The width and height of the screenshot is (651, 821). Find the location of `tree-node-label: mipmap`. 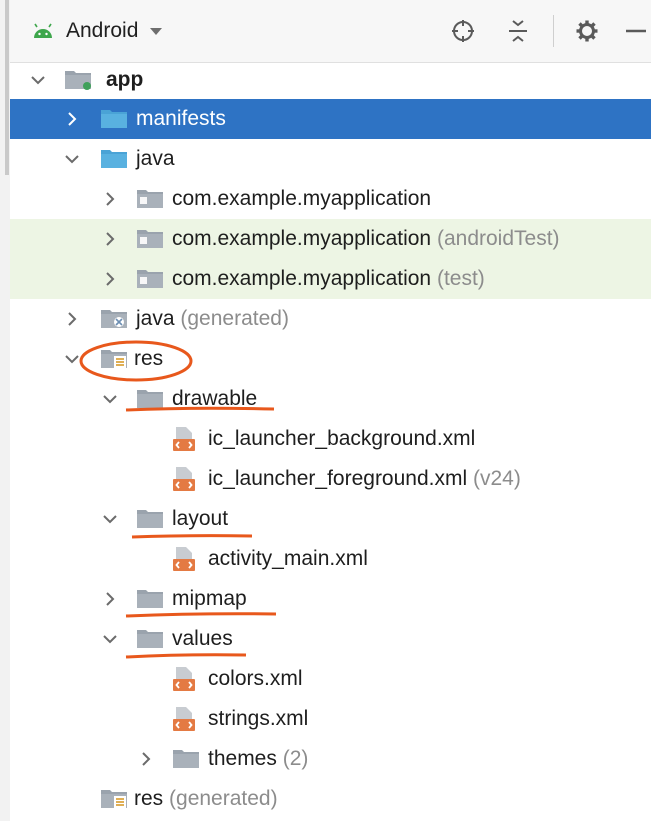

tree-node-label: mipmap is located at coordinates (209, 598).